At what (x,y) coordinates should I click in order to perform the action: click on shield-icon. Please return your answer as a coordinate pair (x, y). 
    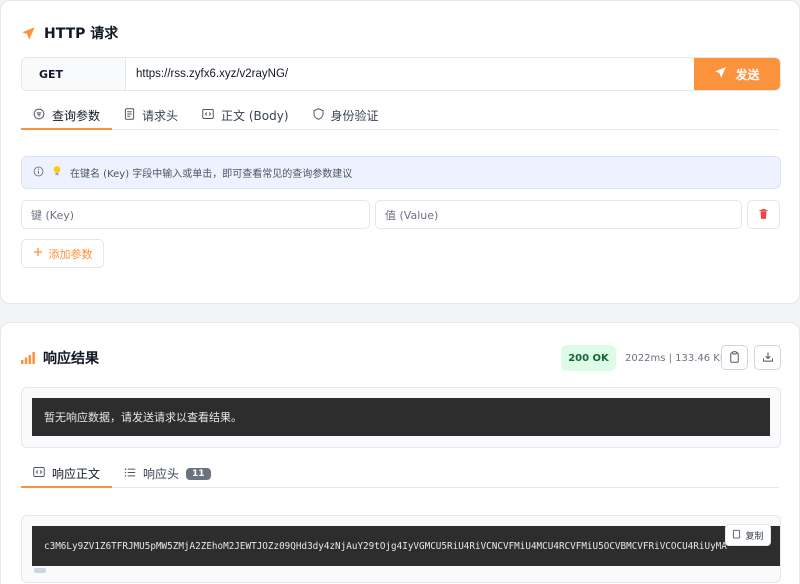
    Looking at the image, I should click on (318, 115).